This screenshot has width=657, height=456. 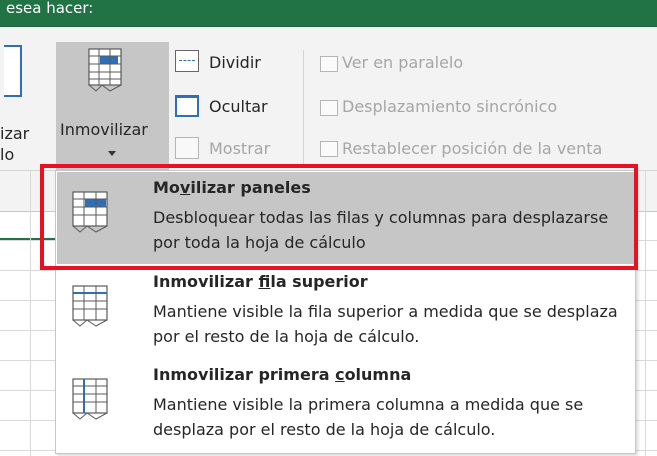 I want to click on new-window-icon, so click(x=13, y=71).